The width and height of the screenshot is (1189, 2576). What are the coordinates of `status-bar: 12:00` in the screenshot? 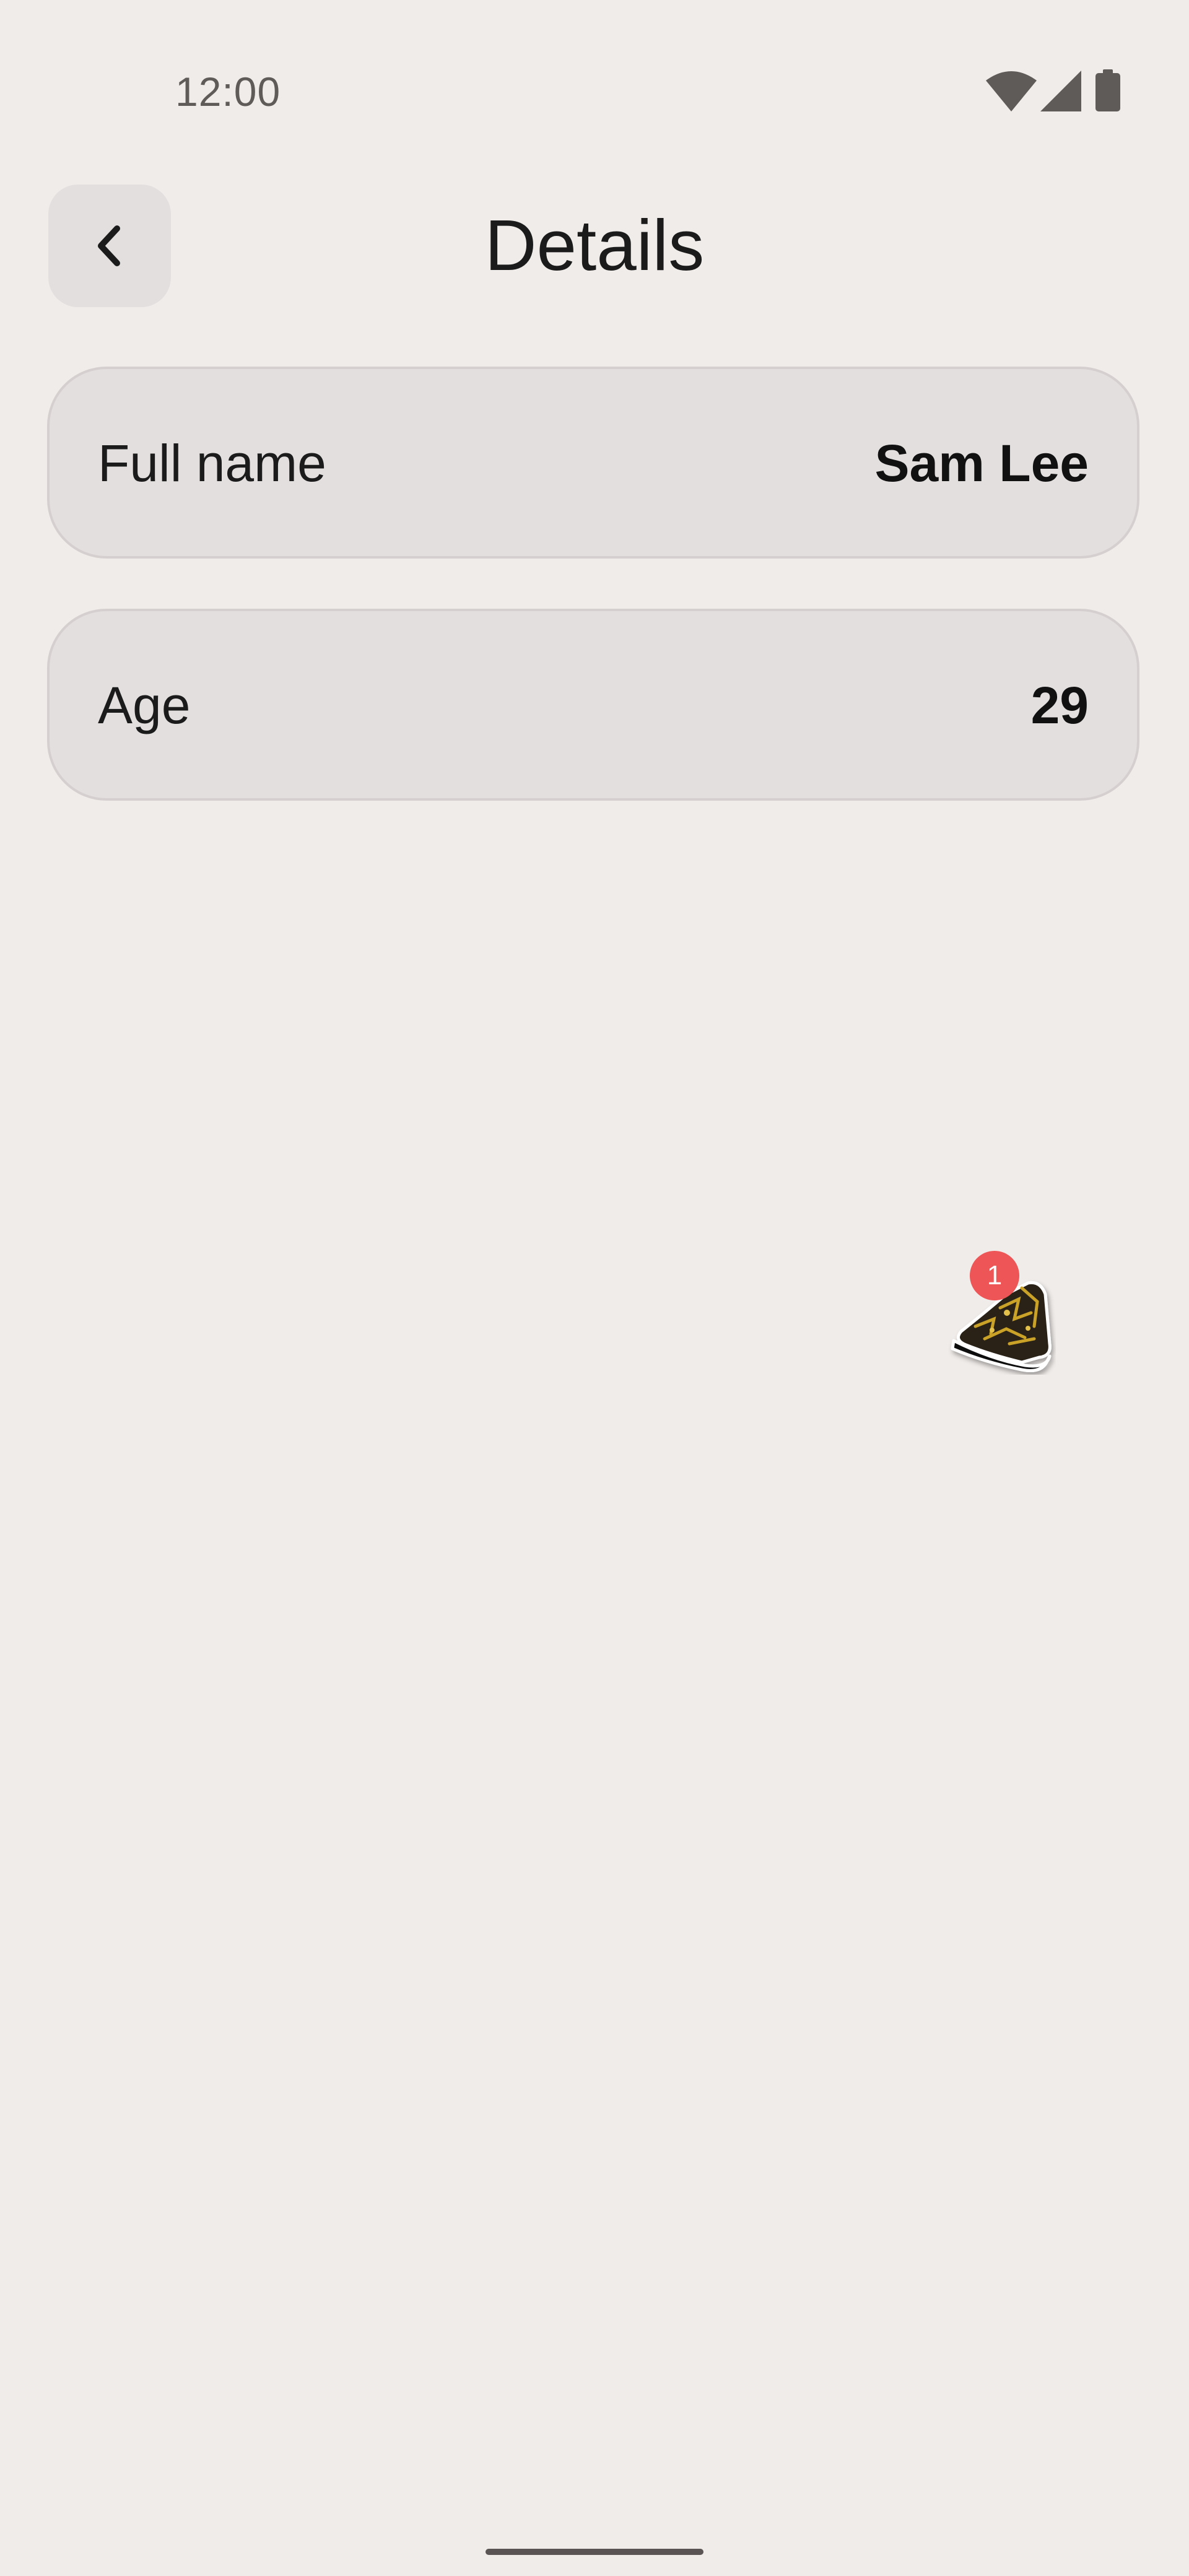 It's located at (594, 62).